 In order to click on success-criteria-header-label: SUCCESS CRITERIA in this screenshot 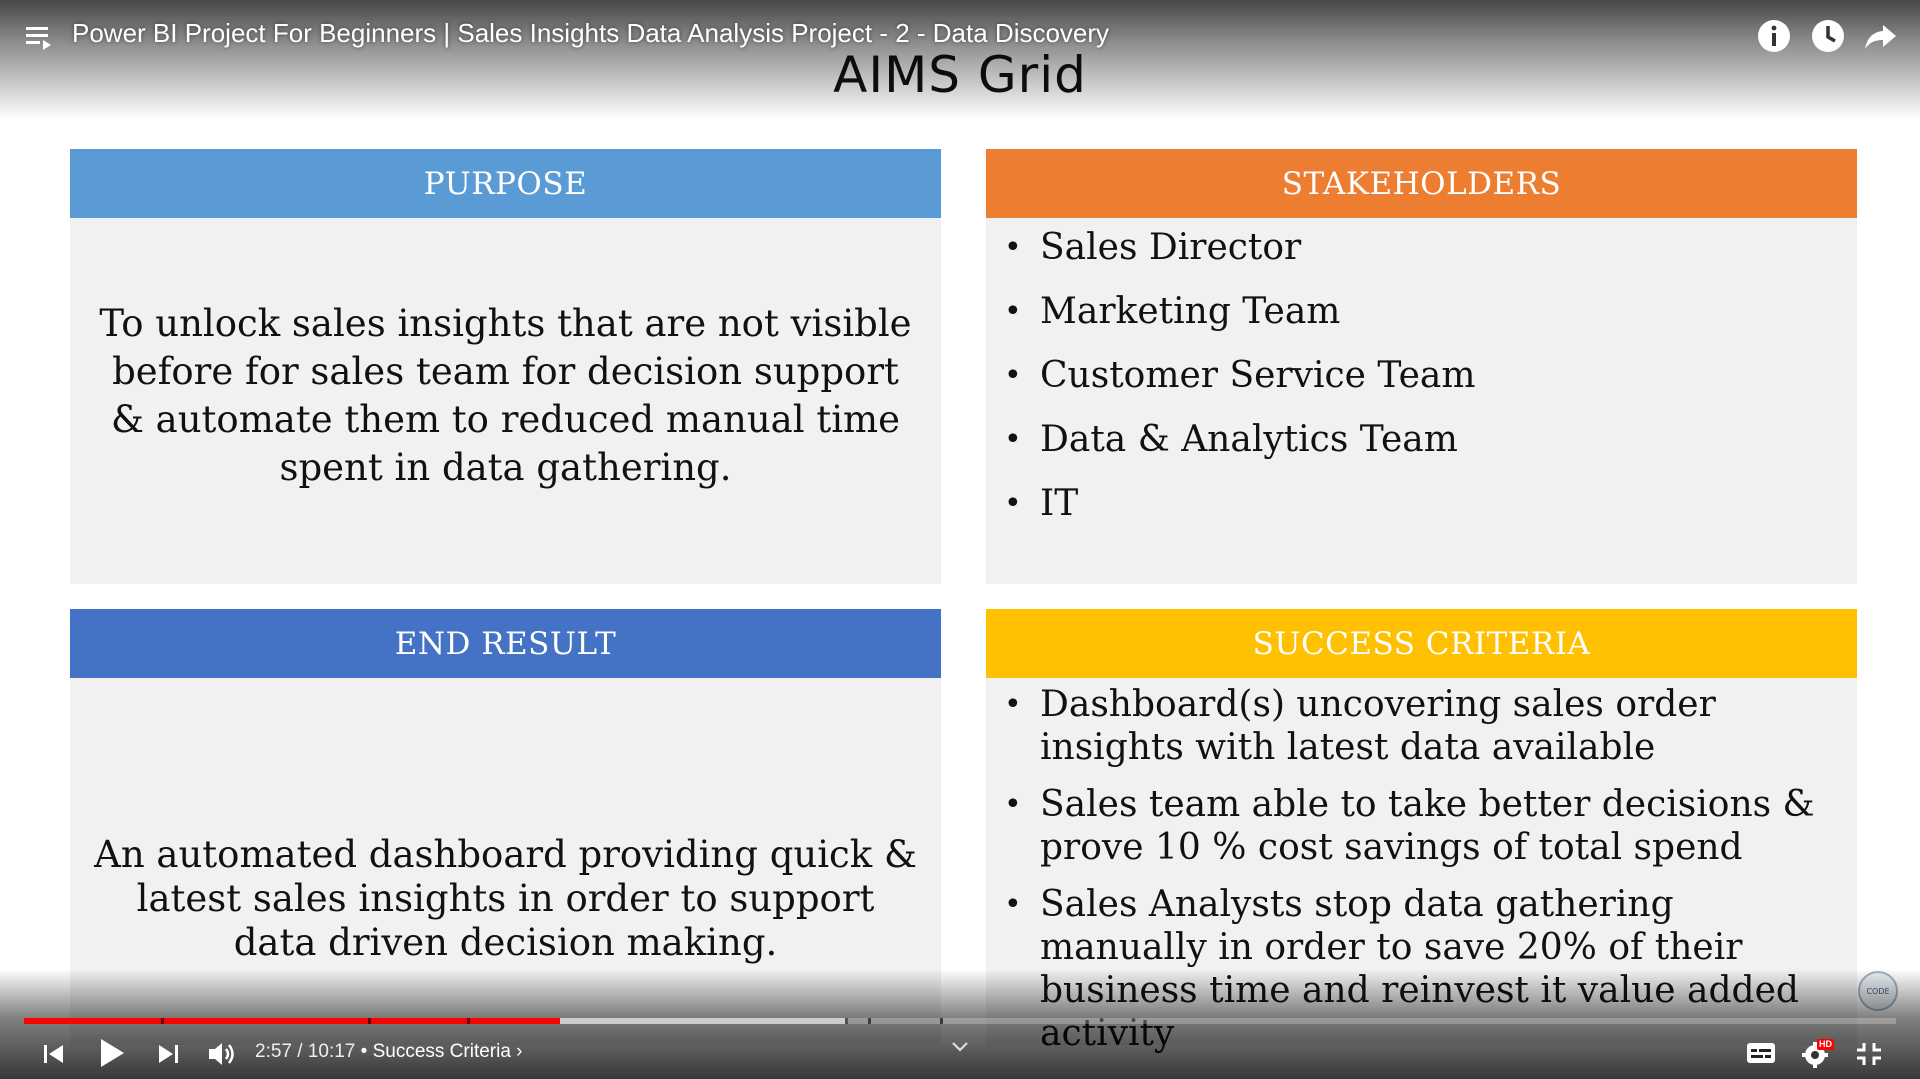, I will do `click(1421, 643)`.